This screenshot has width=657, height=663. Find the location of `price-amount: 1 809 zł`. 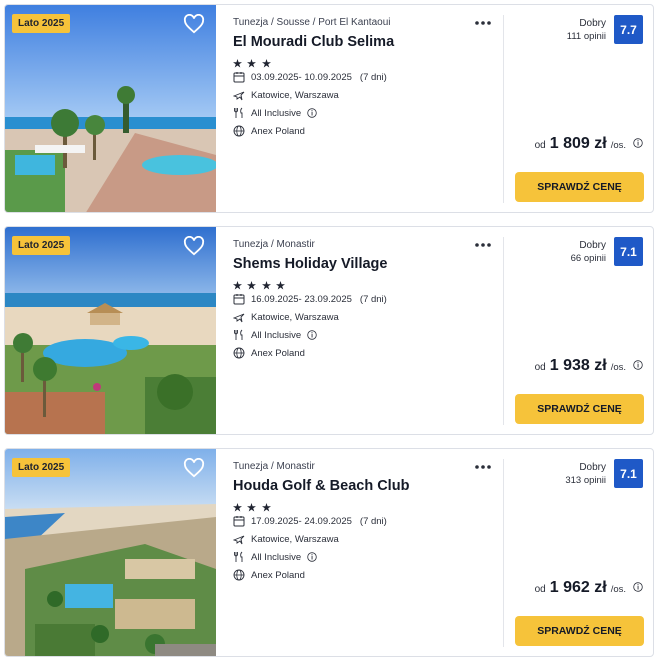

price-amount: 1 809 zł is located at coordinates (578, 143).